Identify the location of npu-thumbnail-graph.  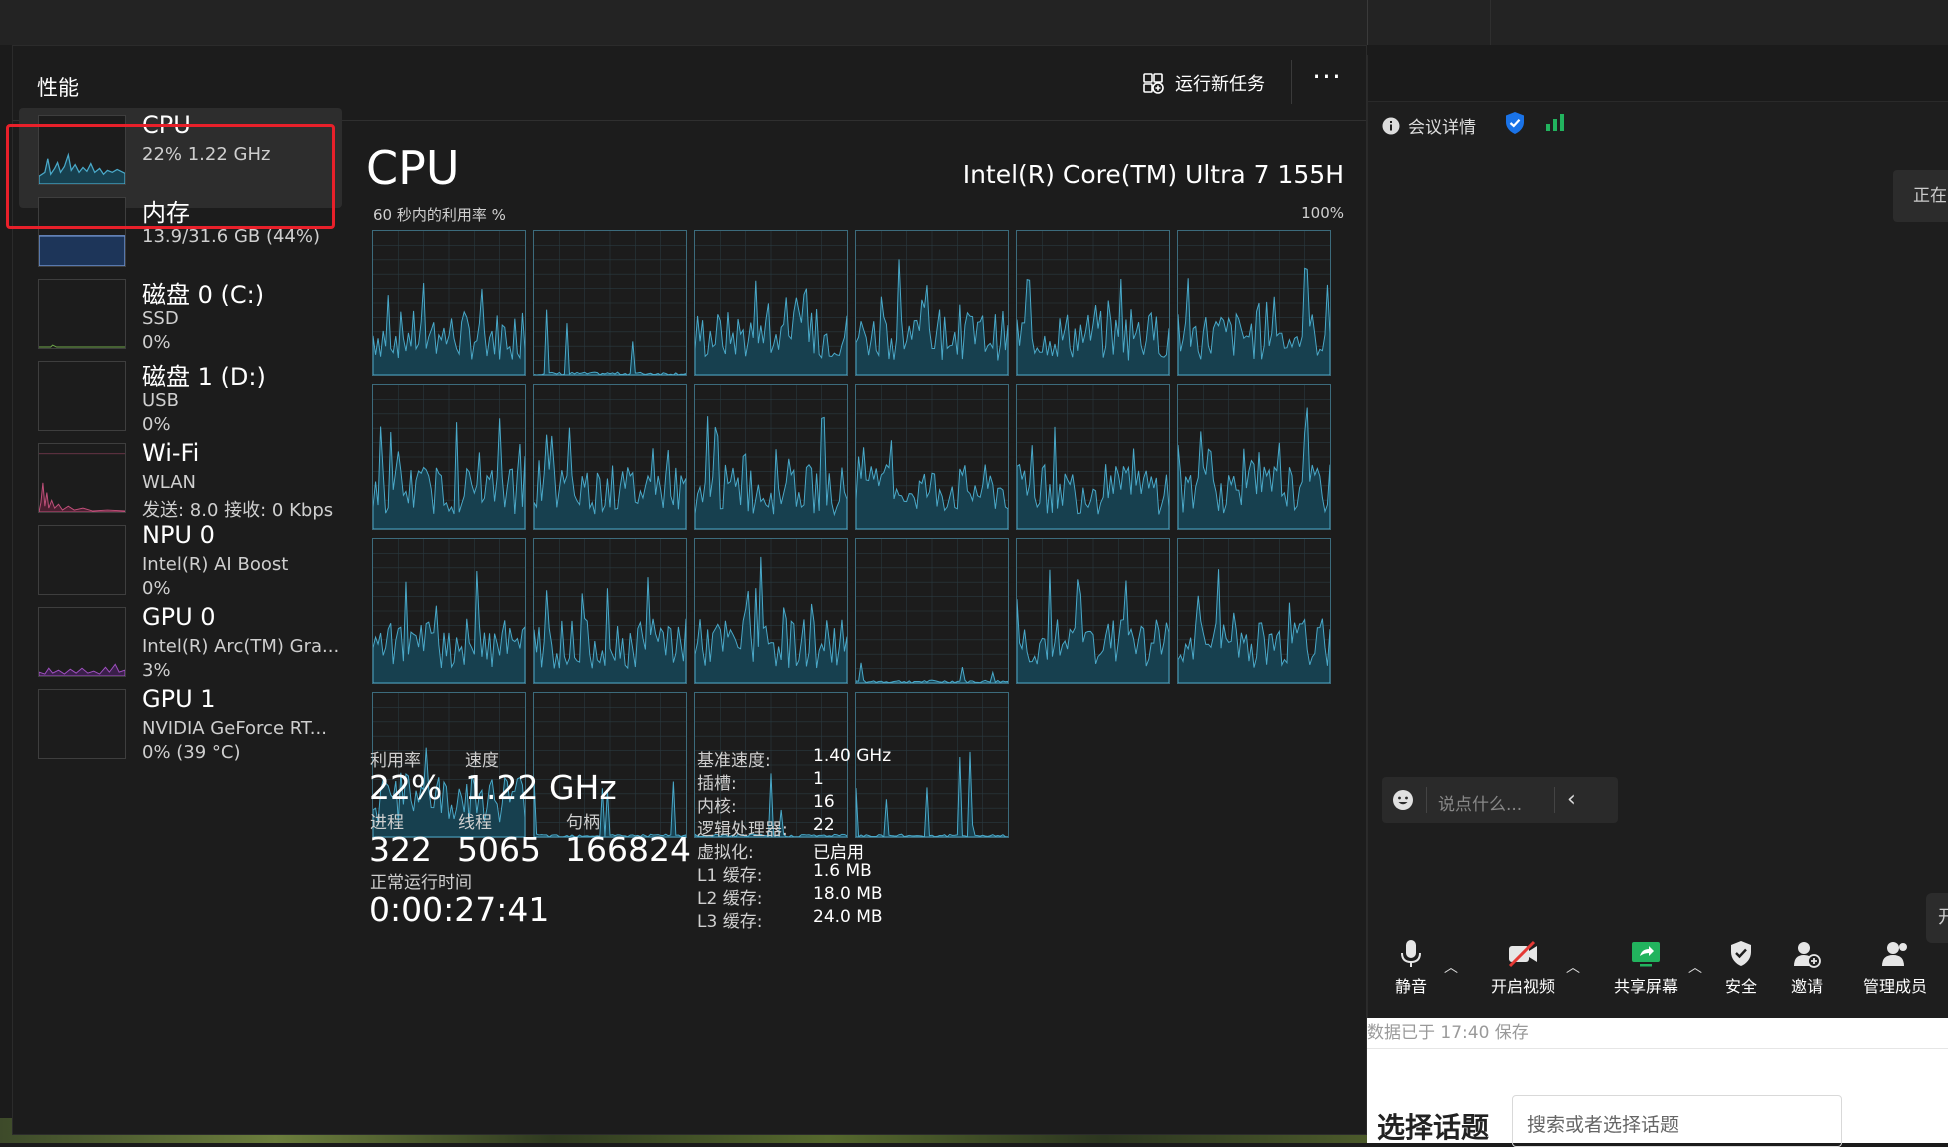
(82, 560).